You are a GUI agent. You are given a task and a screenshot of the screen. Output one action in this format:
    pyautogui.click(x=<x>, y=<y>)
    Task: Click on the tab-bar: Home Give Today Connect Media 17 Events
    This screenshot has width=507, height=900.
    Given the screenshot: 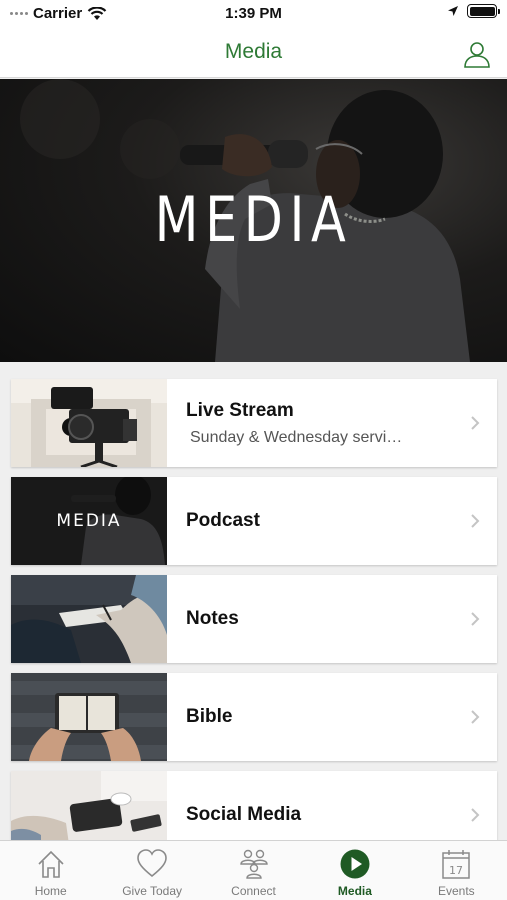 What is the action you would take?
    pyautogui.click(x=253, y=870)
    